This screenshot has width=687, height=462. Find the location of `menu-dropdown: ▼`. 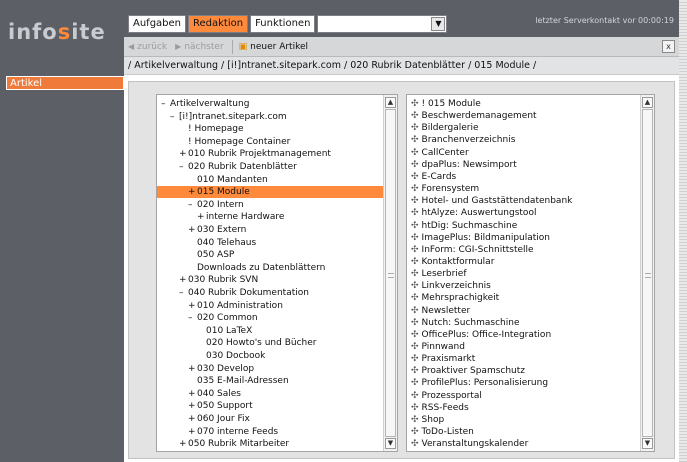

menu-dropdown: ▼ is located at coordinates (382, 24).